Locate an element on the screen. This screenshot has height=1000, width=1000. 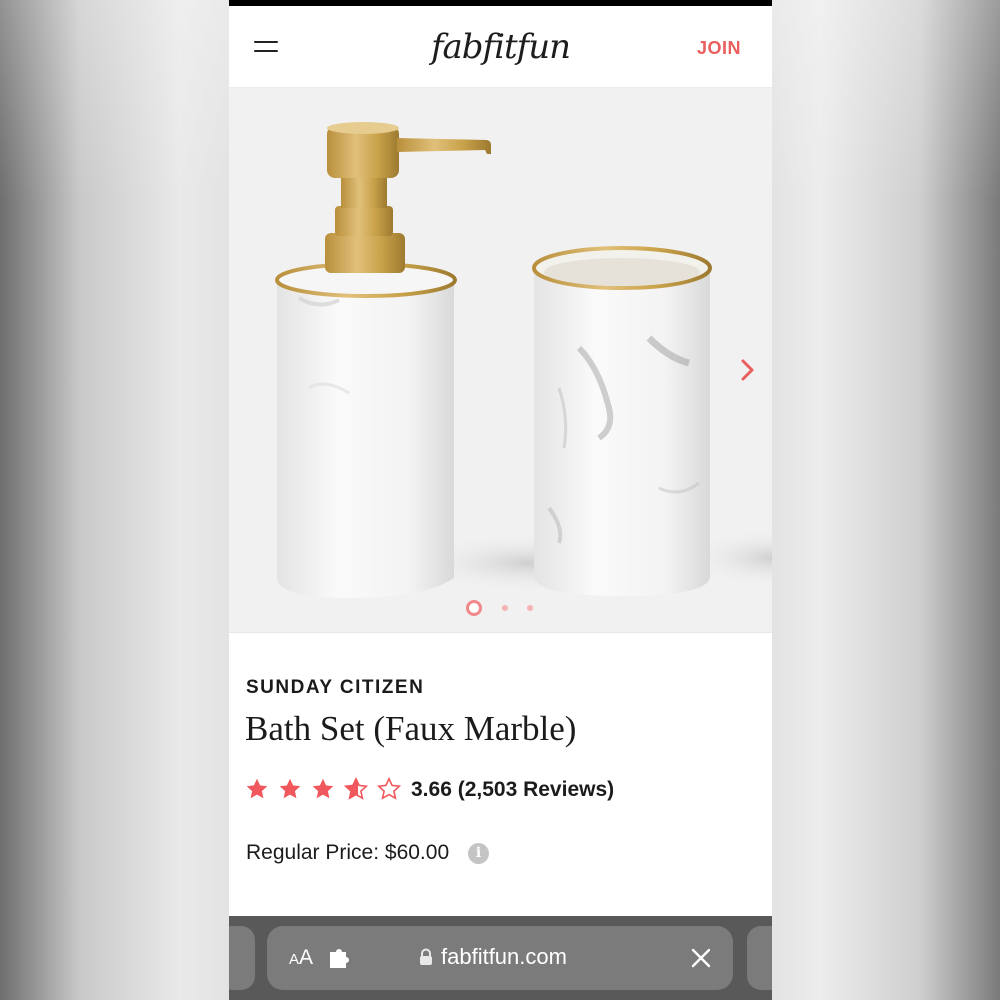
star-rating is located at coordinates (325, 789).